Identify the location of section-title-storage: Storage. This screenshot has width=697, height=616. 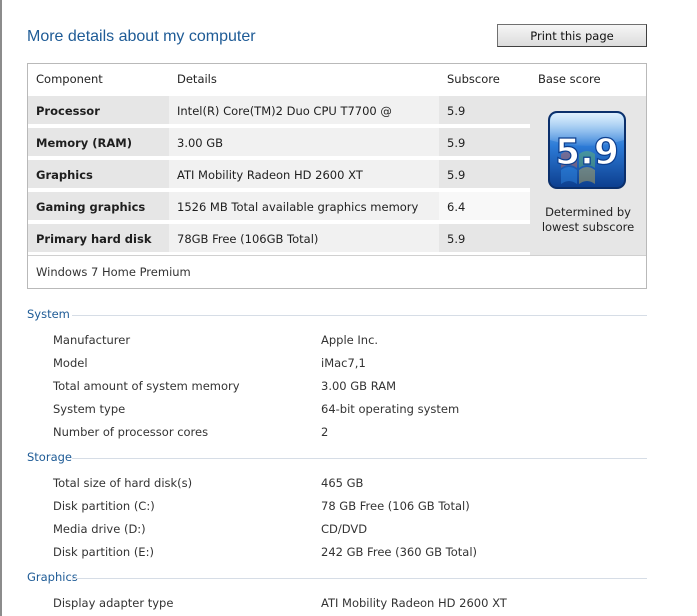
(49, 457).